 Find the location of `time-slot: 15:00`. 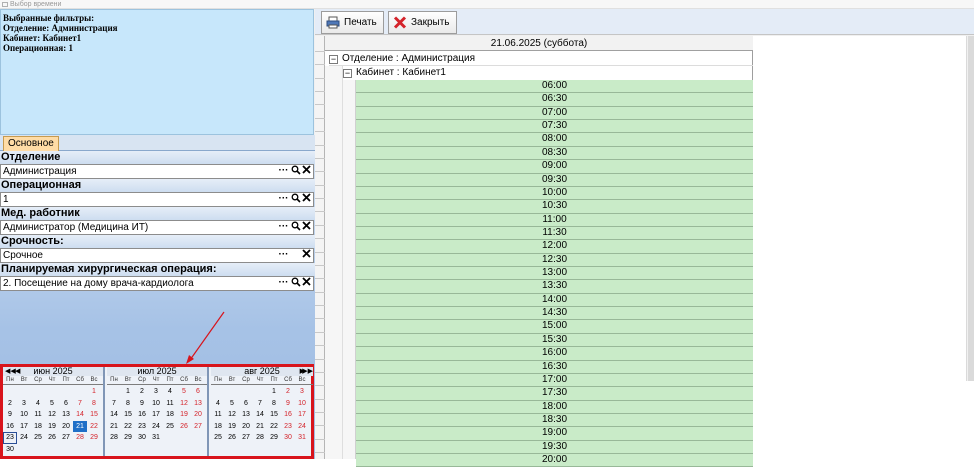

time-slot: 15:00 is located at coordinates (554, 327).